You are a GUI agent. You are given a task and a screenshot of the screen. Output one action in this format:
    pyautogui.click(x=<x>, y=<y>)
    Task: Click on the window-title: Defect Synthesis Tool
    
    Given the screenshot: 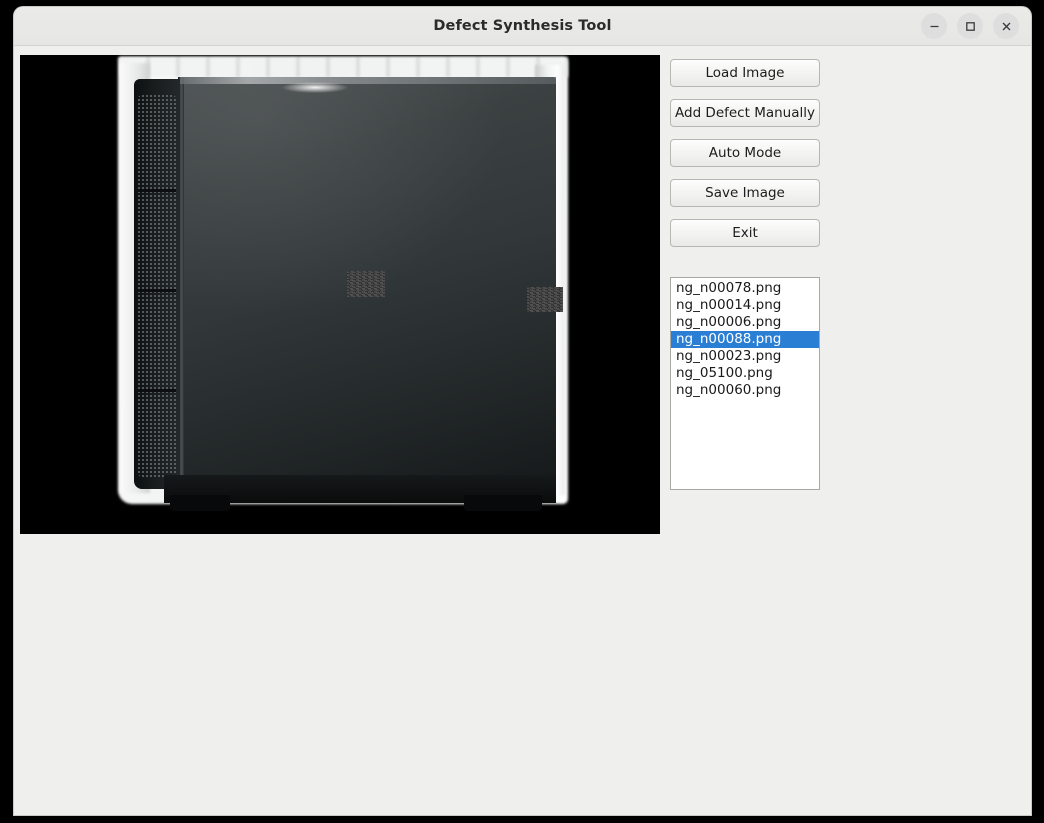 What is the action you would take?
    pyautogui.click(x=522, y=26)
    